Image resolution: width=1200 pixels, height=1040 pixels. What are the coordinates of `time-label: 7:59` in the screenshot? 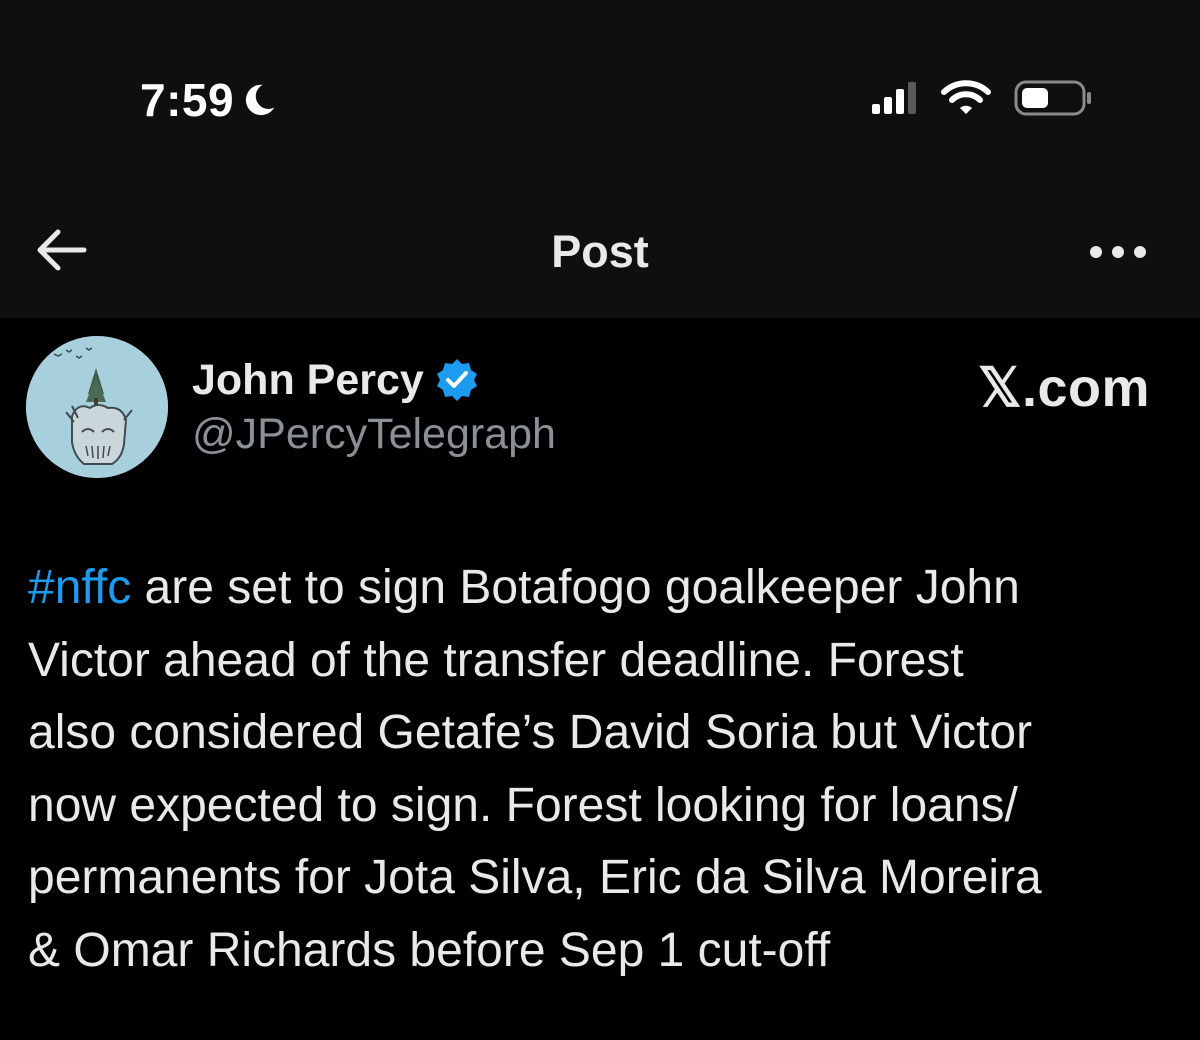 It's located at (187, 100).